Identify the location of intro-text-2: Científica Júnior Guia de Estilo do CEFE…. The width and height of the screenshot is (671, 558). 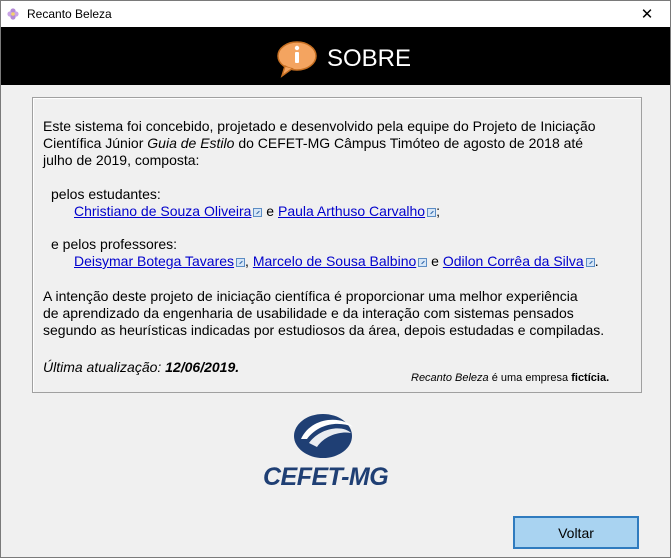
(313, 143).